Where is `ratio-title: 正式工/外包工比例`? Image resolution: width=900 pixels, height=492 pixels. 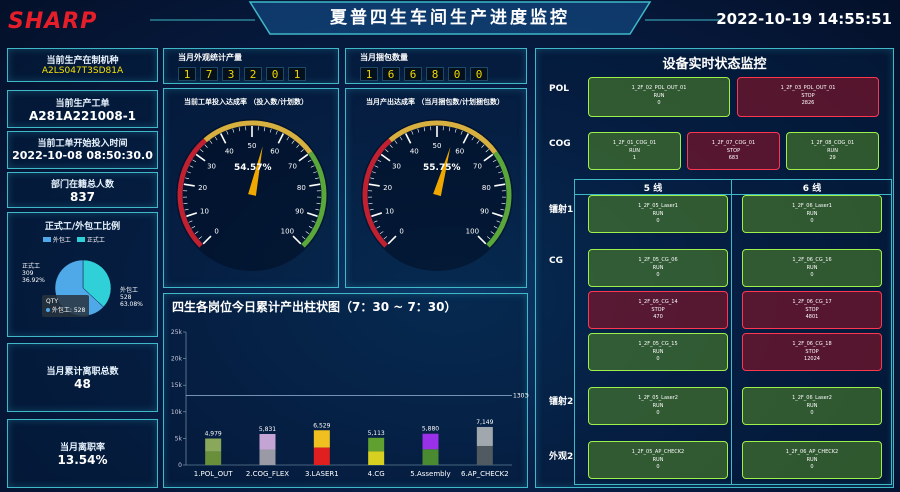
ratio-title: 正式工/外包工比例 is located at coordinates (82, 227).